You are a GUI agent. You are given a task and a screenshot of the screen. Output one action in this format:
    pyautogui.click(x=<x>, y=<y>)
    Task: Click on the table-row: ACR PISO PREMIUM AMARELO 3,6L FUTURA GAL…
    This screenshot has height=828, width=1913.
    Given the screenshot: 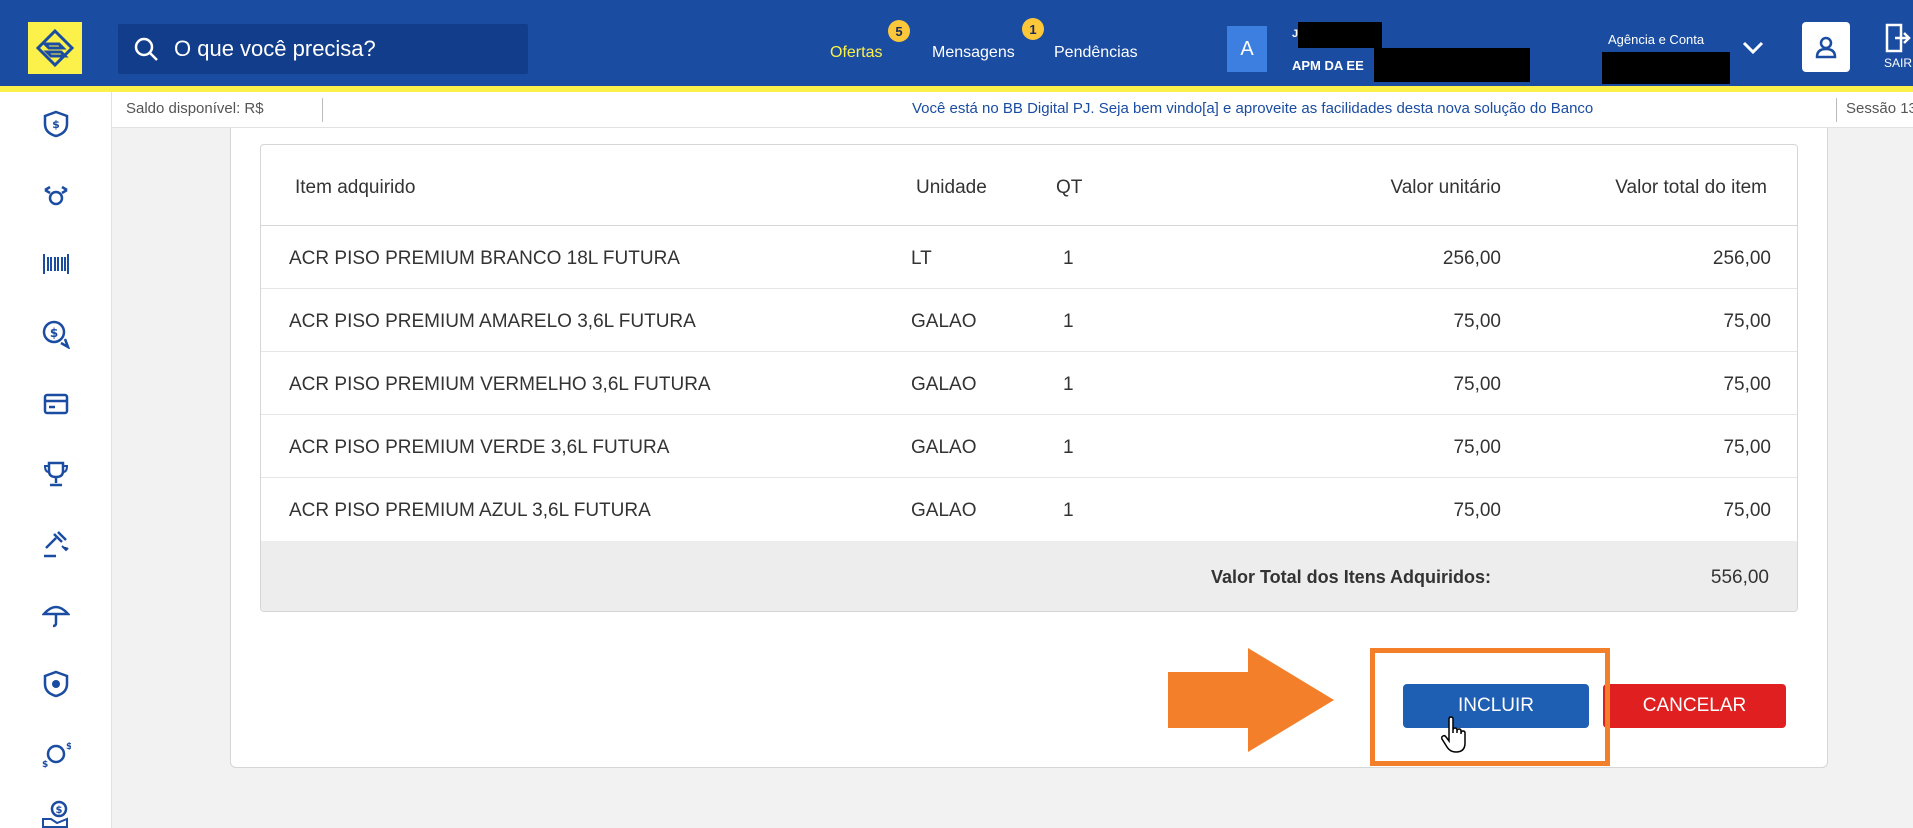 What is the action you would take?
    pyautogui.click(x=1029, y=320)
    